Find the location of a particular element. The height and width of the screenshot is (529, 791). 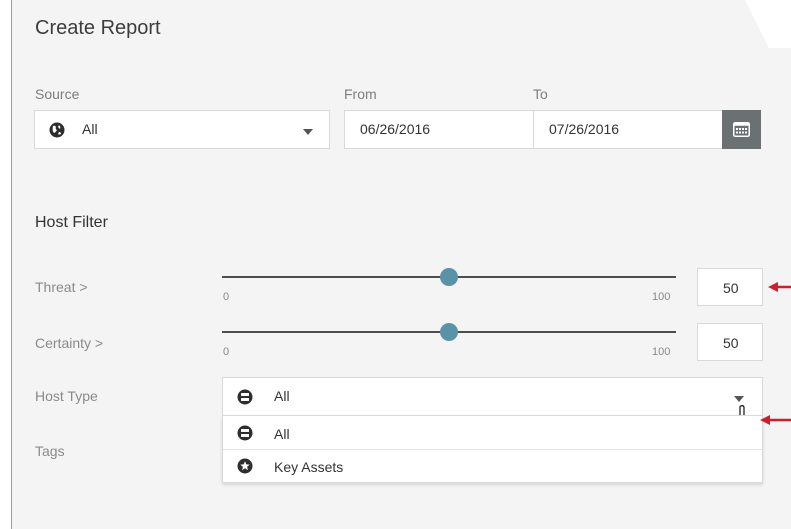

threat-max-label: 100 is located at coordinates (661, 297).